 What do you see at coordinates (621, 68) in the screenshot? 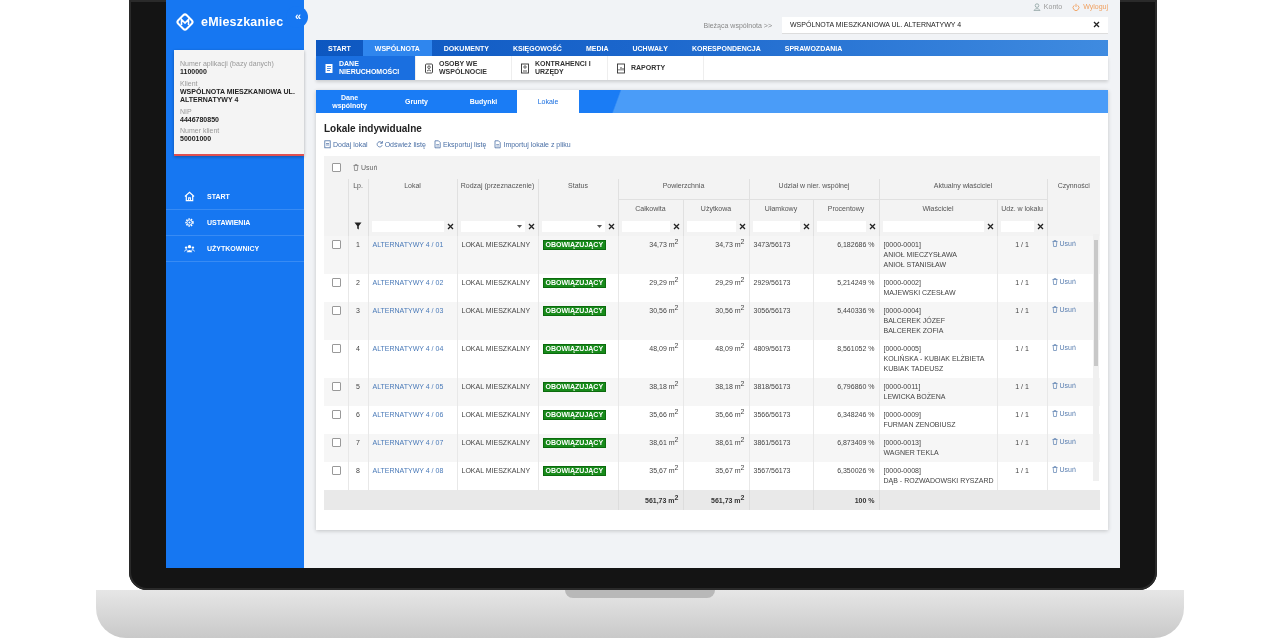
I see `report-icon` at bounding box center [621, 68].